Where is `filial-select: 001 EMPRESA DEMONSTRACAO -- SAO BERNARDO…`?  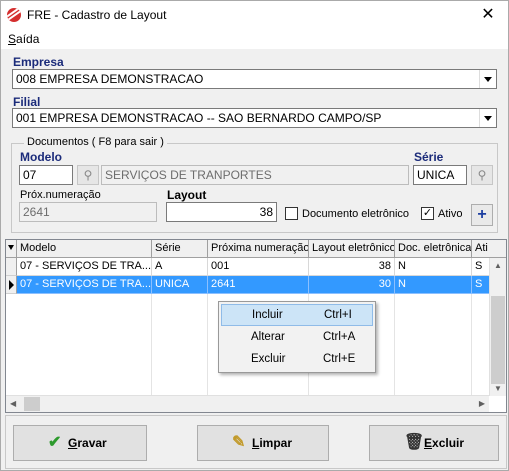 filial-select: 001 EMPRESA DEMONSTRACAO -- SAO BERNARDO… is located at coordinates (254, 118).